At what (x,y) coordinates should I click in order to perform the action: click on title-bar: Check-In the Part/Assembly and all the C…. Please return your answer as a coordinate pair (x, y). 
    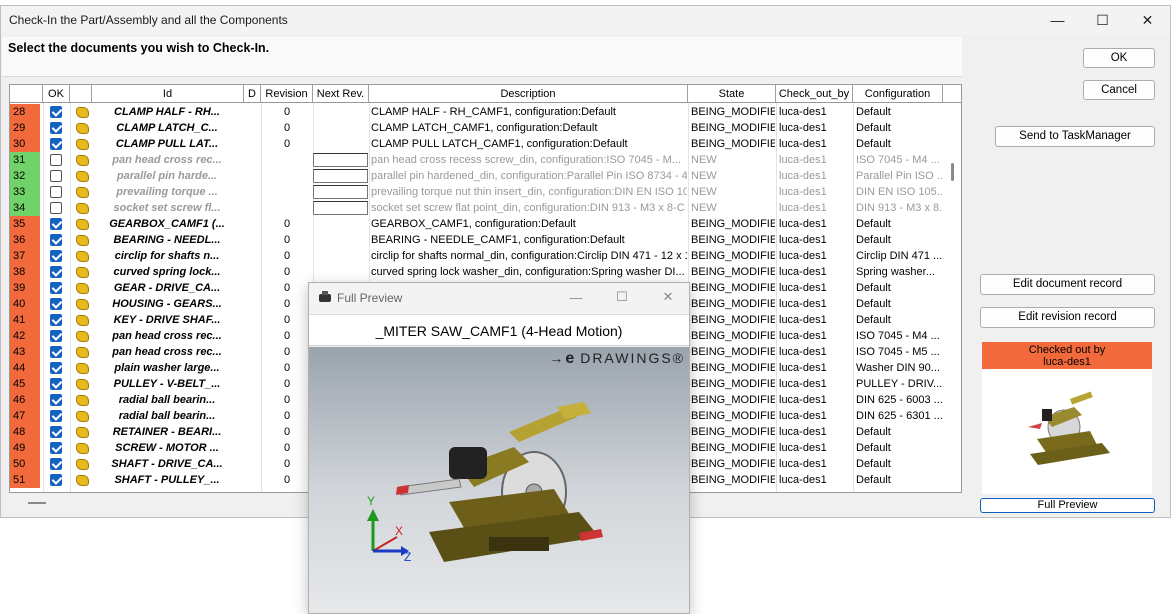
    Looking at the image, I should click on (585, 20).